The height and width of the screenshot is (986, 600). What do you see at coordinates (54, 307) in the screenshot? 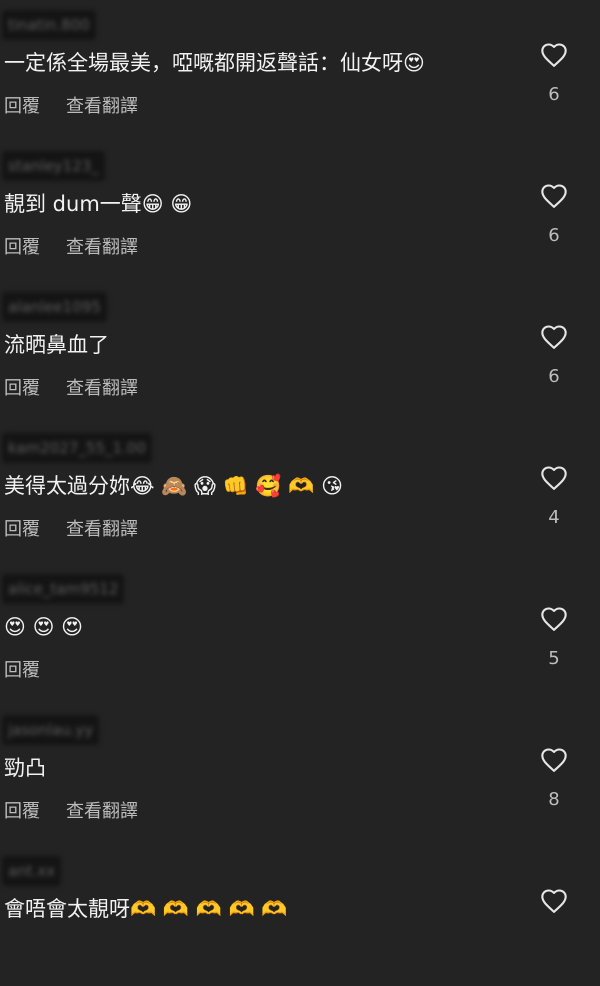
I see `username-redacted: alanlee1095` at bounding box center [54, 307].